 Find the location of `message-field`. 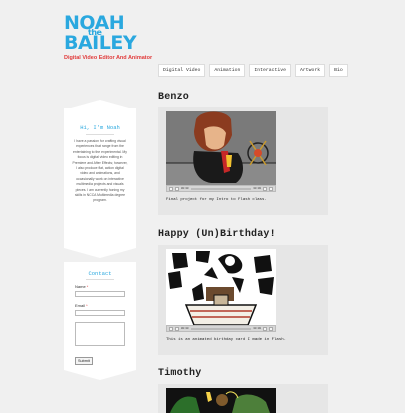

message-field is located at coordinates (100, 334).